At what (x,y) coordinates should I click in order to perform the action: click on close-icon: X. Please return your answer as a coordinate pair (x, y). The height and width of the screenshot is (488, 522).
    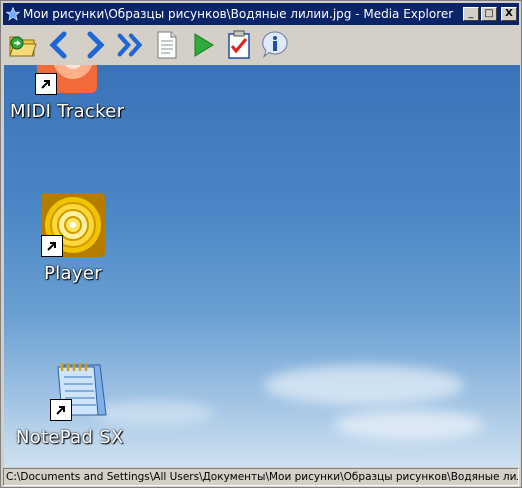
    Looking at the image, I should click on (509, 13).